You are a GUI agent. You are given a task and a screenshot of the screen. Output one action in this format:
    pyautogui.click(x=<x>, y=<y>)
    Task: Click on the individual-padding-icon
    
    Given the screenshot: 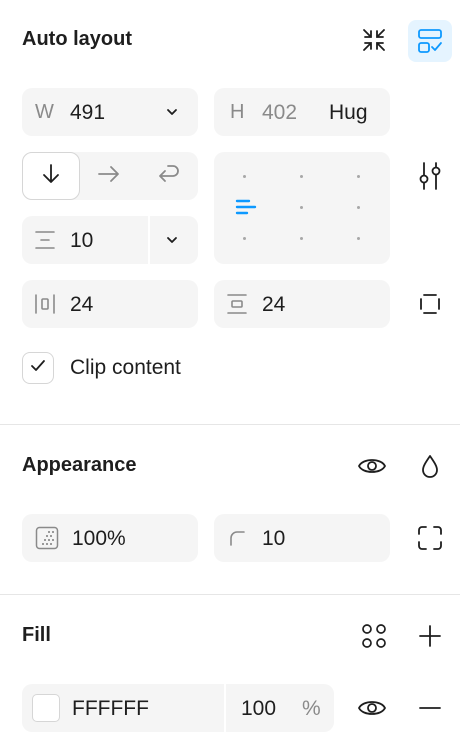 What is the action you would take?
    pyautogui.click(x=430, y=304)
    